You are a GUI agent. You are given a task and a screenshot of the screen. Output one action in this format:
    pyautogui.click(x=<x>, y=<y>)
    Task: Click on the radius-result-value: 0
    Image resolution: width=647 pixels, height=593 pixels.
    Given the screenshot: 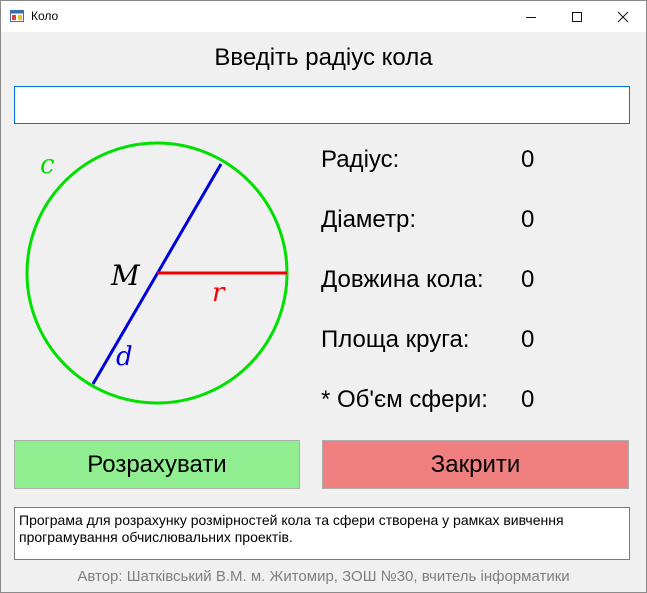 What is the action you would take?
    pyautogui.click(x=528, y=159)
    